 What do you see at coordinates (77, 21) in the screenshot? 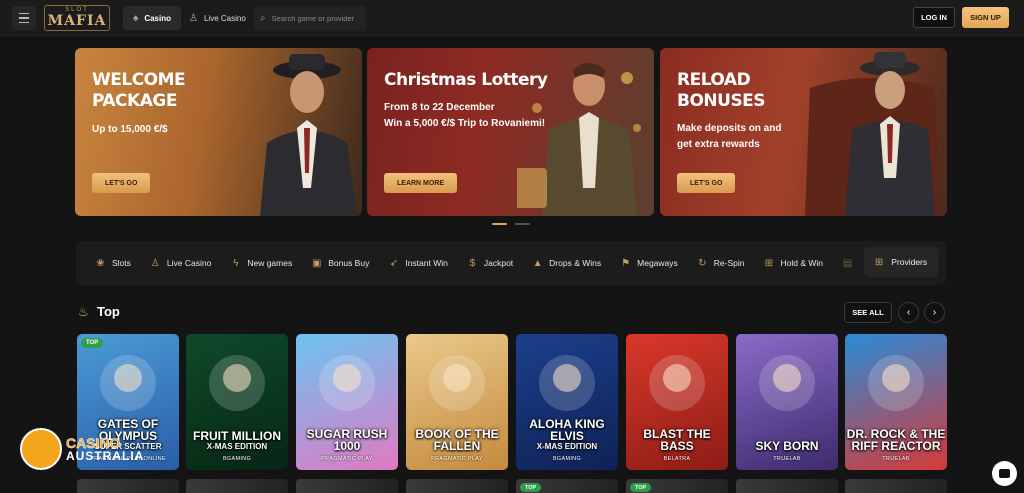
I see `logo-big-text: MAFIA` at bounding box center [77, 21].